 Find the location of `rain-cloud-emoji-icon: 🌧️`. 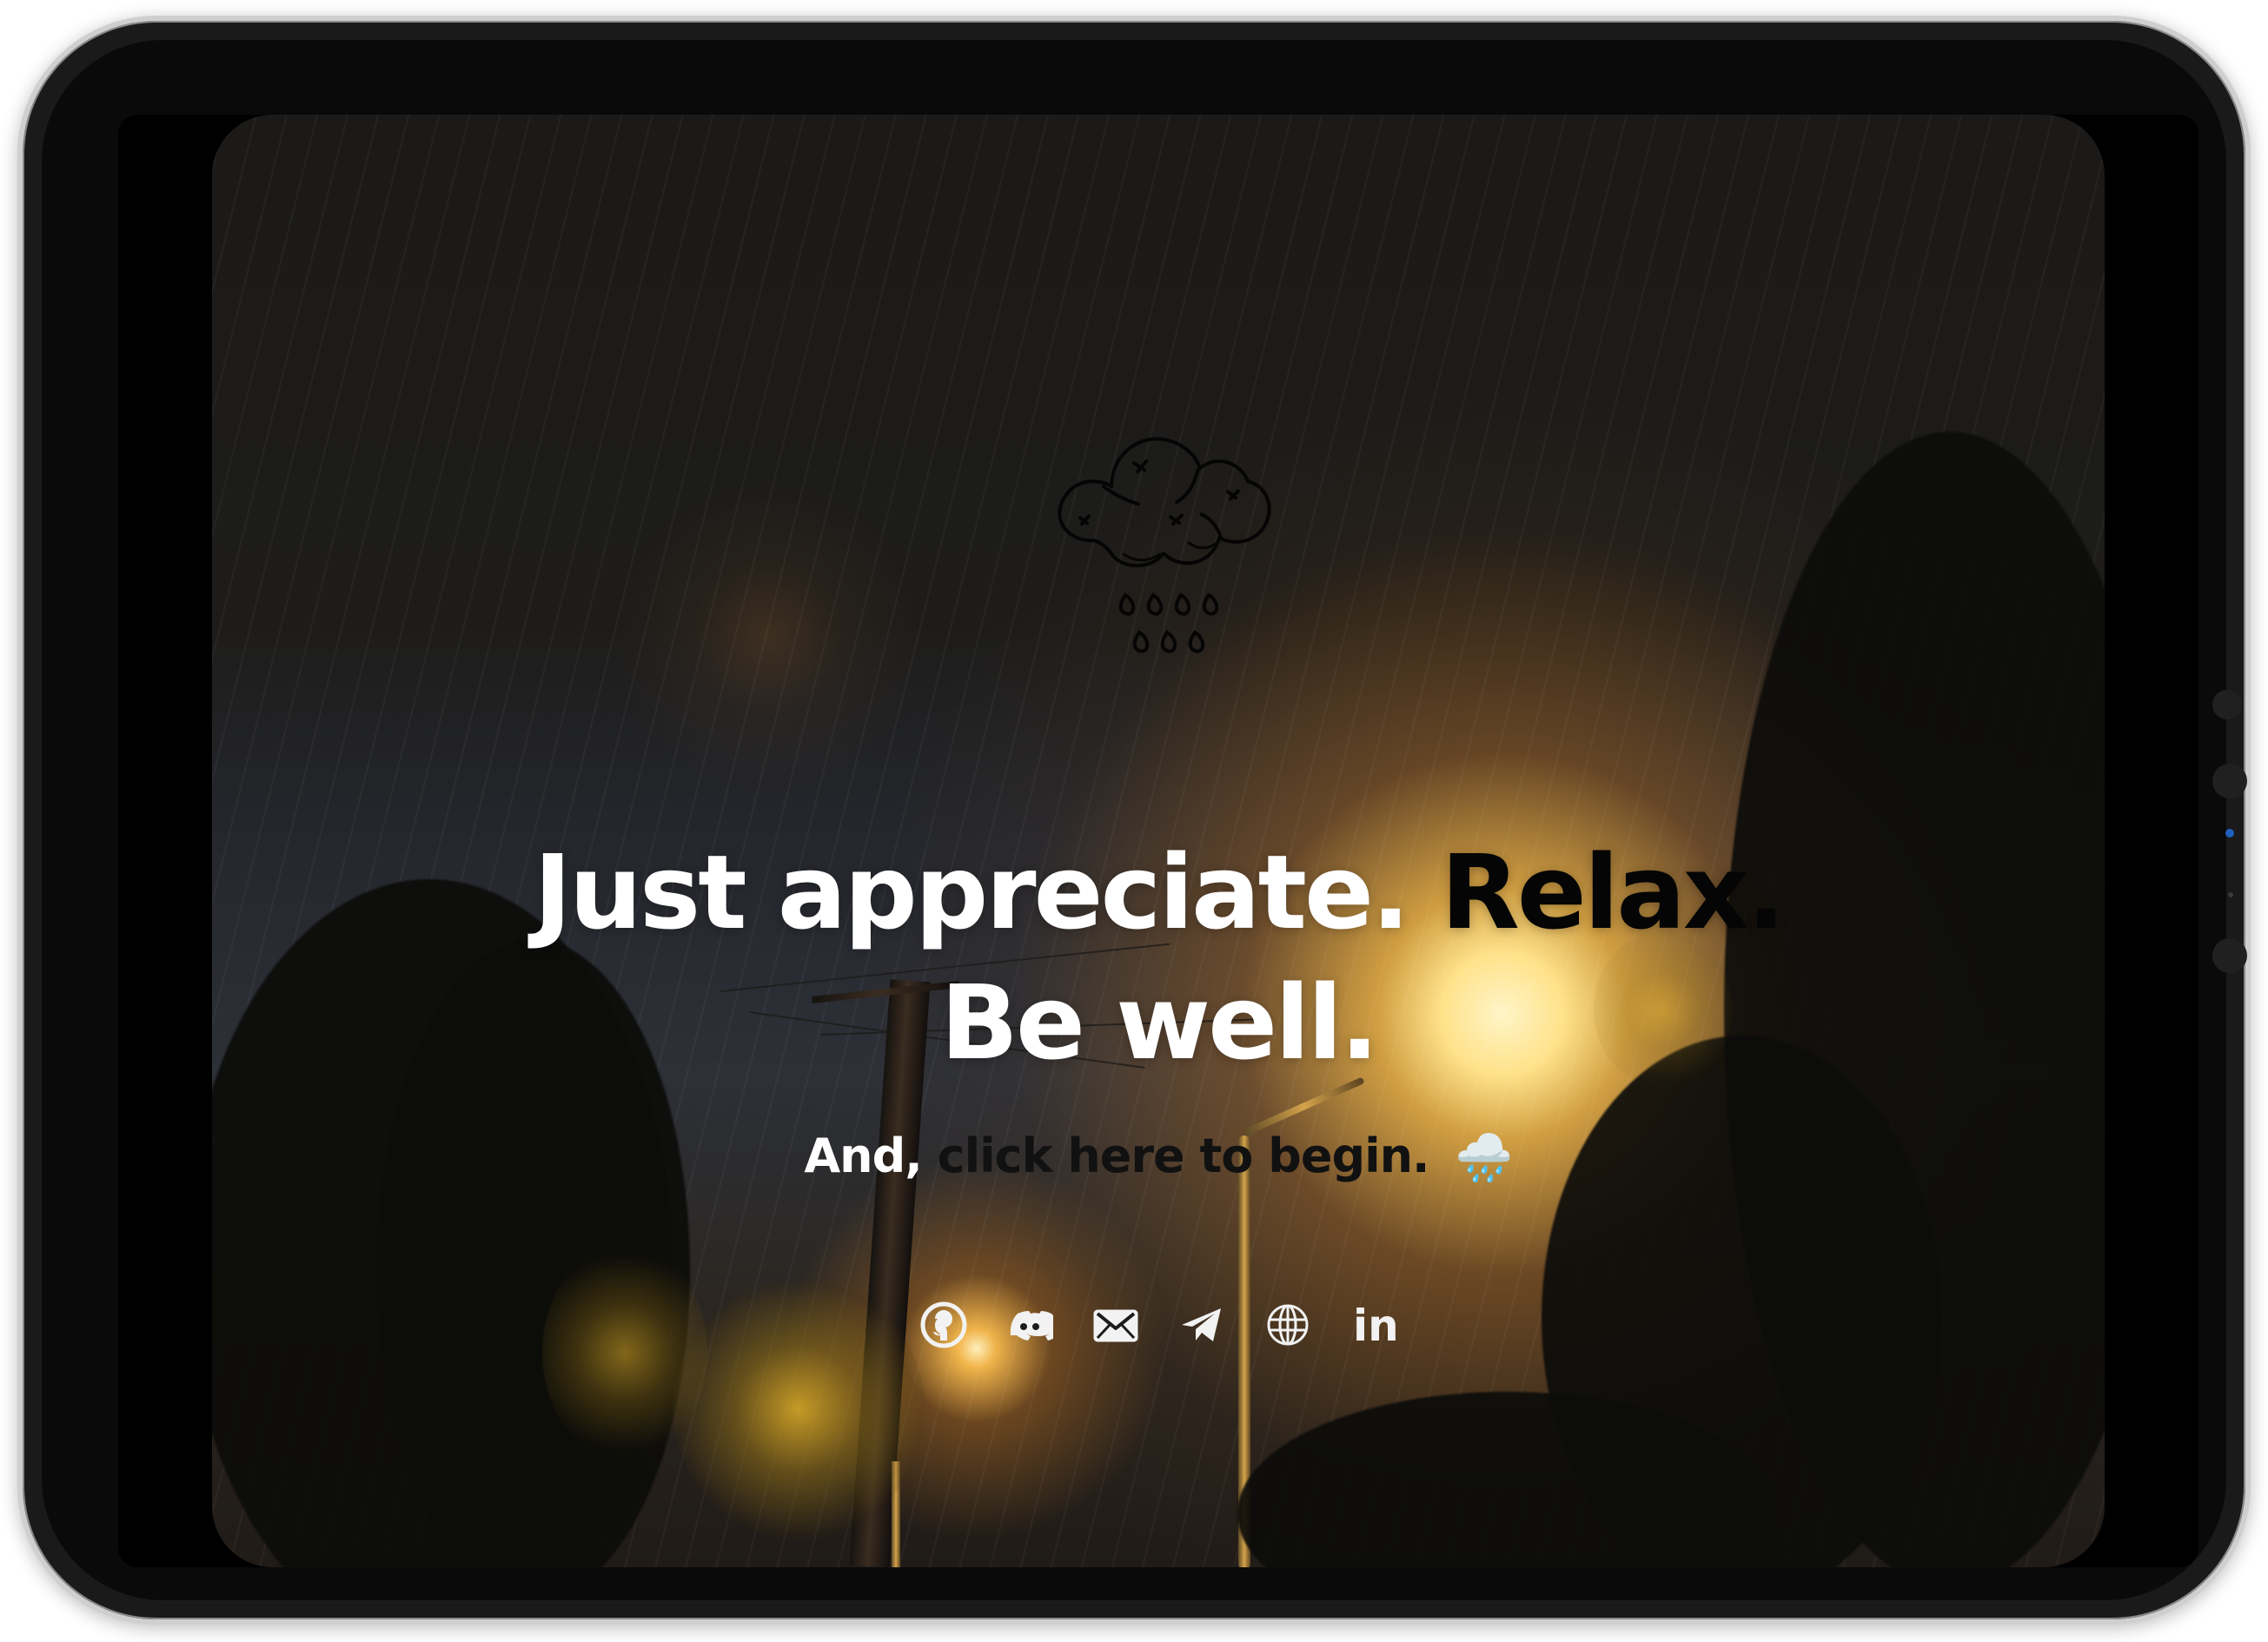

rain-cloud-emoji-icon: 🌧️ is located at coordinates (1484, 1157).